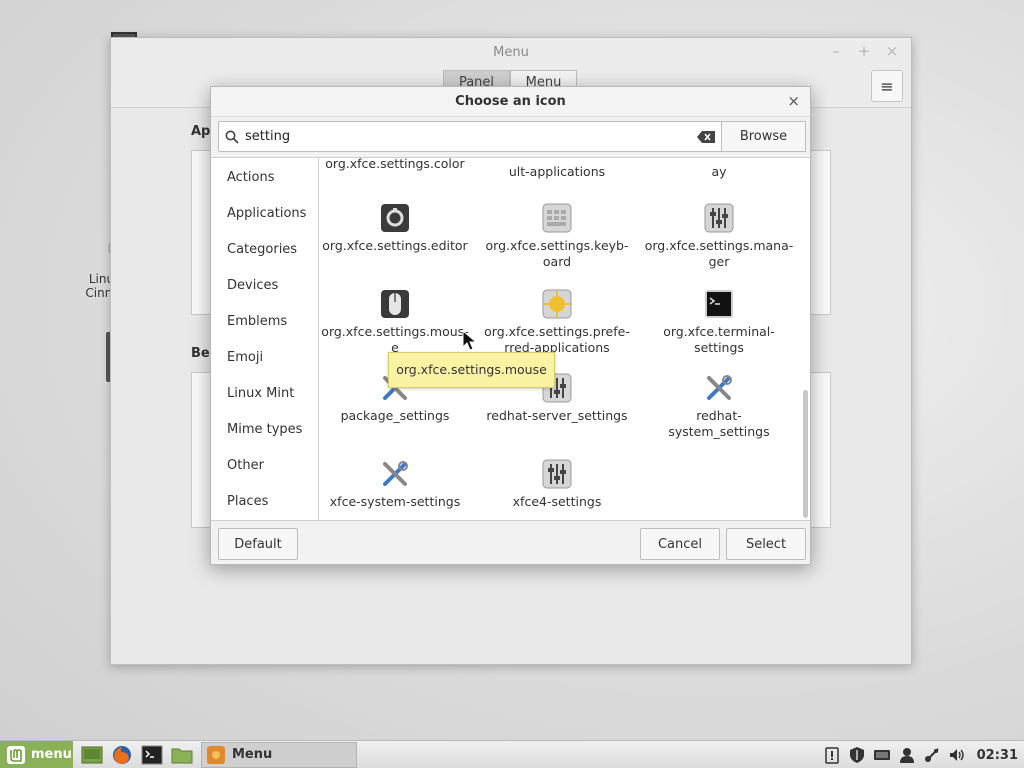  I want to click on category-categories: Categories, so click(264, 250).